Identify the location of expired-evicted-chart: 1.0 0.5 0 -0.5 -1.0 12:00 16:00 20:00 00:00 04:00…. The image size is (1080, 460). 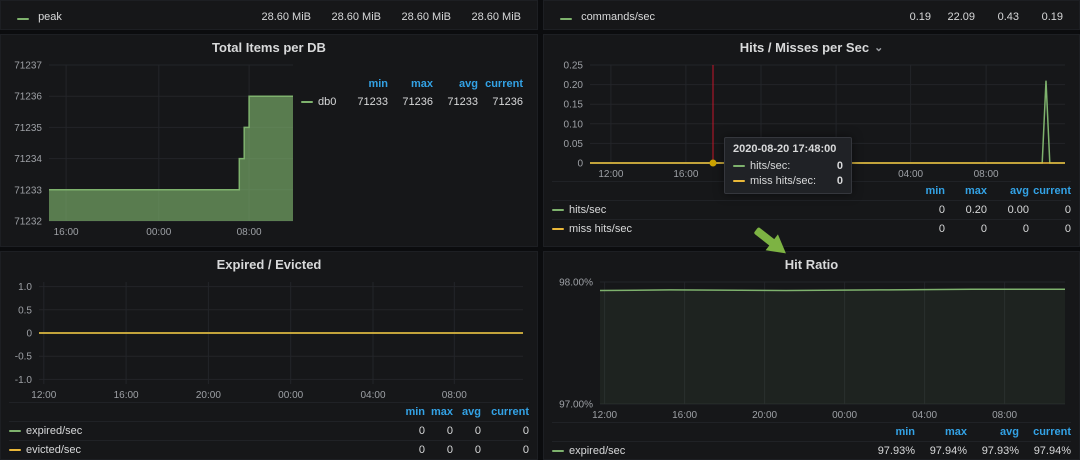
(270, 339).